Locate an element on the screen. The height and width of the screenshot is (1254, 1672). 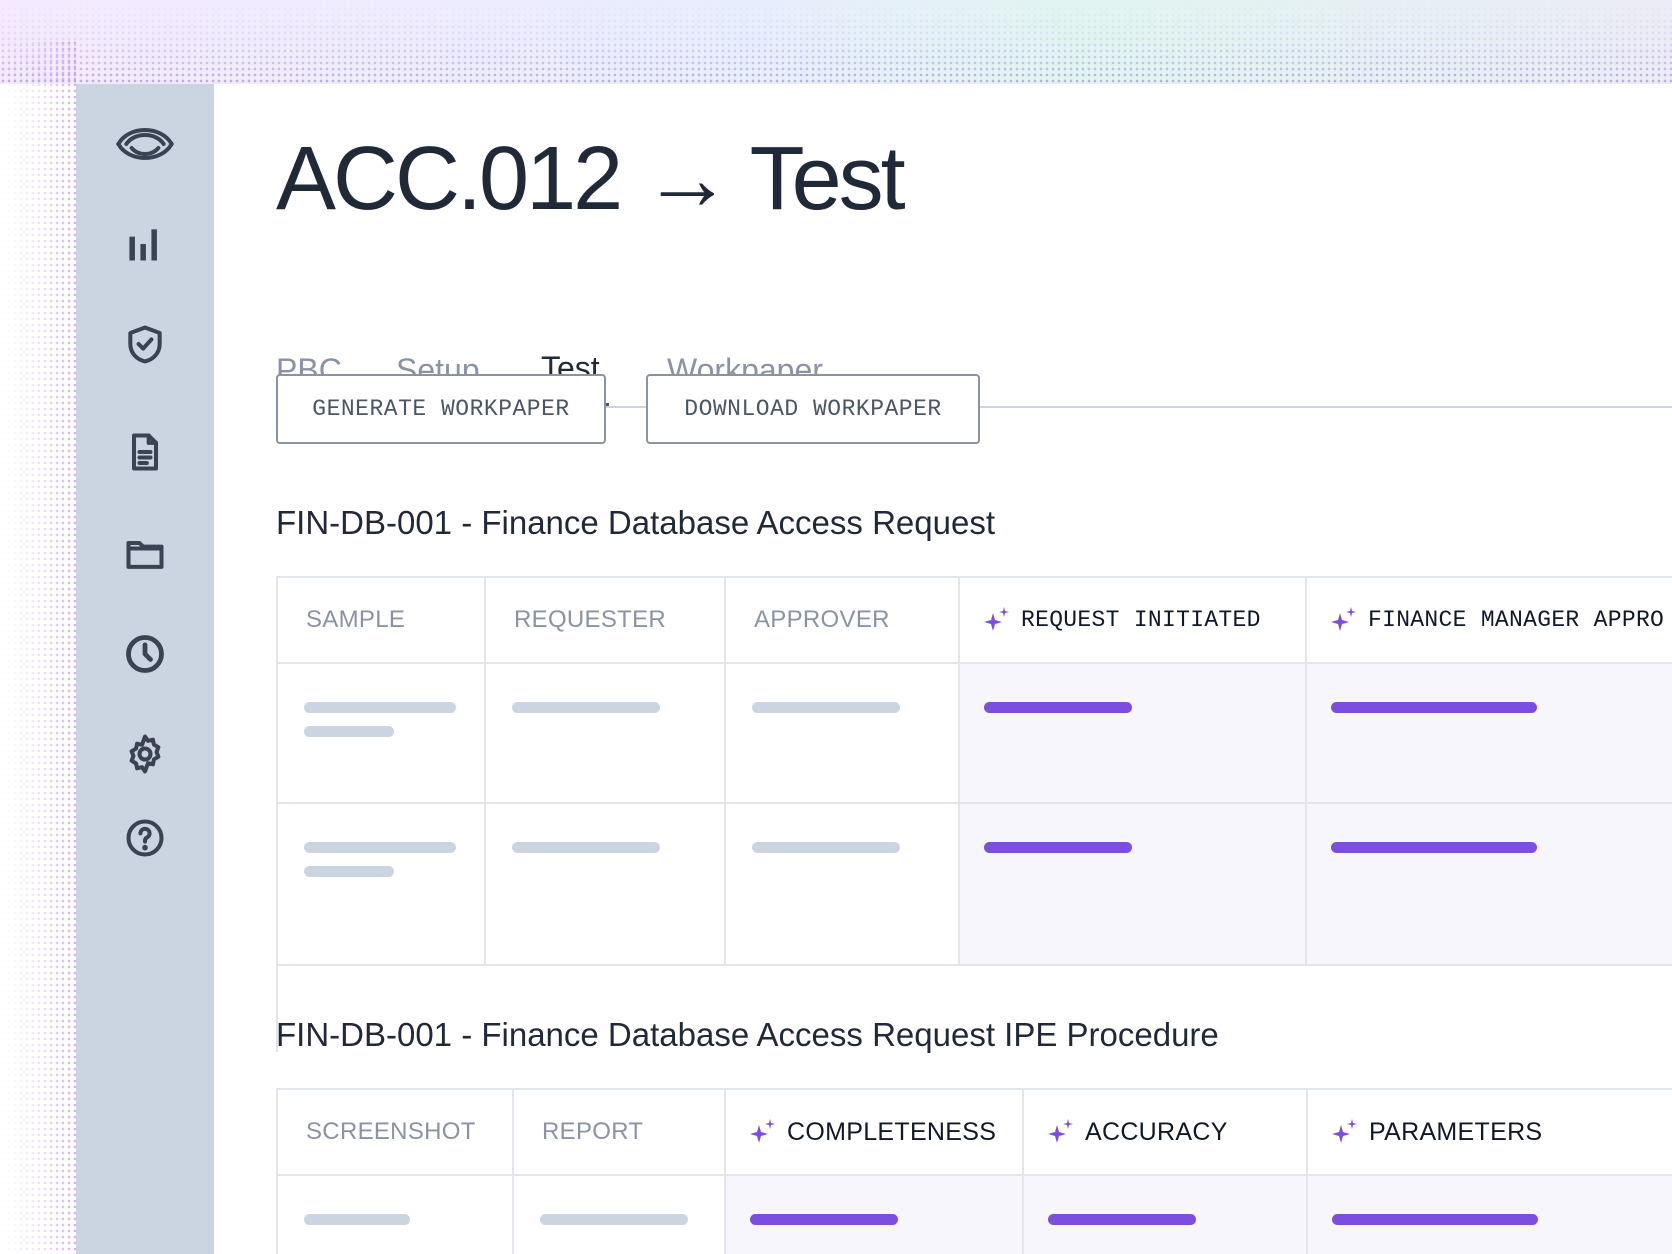
column-header: PARAMETERS is located at coordinates (1490, 1133).